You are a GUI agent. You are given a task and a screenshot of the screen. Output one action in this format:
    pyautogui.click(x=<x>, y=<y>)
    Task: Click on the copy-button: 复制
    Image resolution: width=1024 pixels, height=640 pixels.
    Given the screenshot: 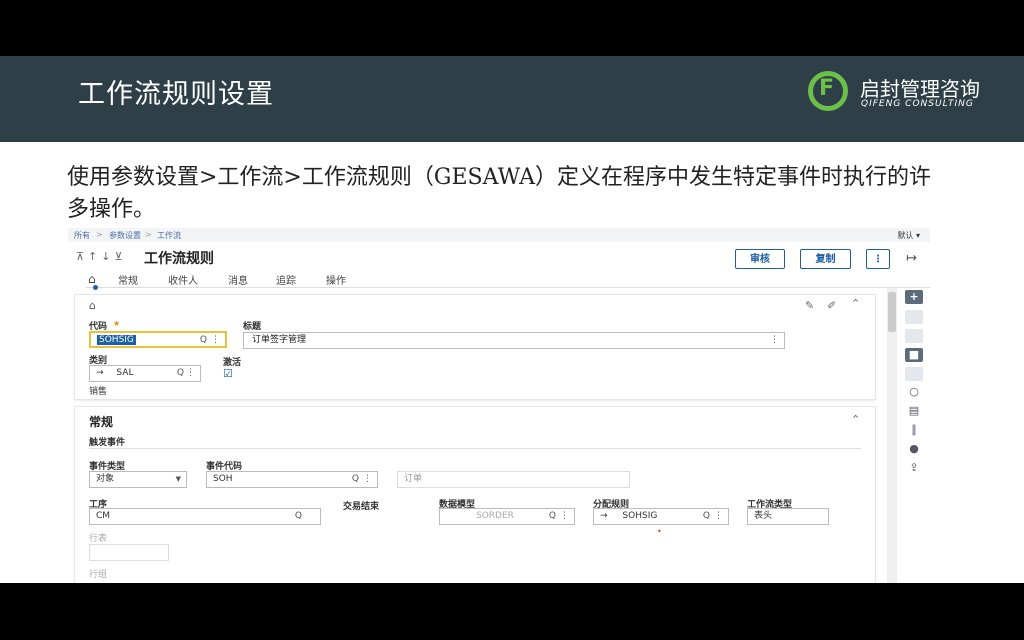 What is the action you would take?
    pyautogui.click(x=825, y=259)
    